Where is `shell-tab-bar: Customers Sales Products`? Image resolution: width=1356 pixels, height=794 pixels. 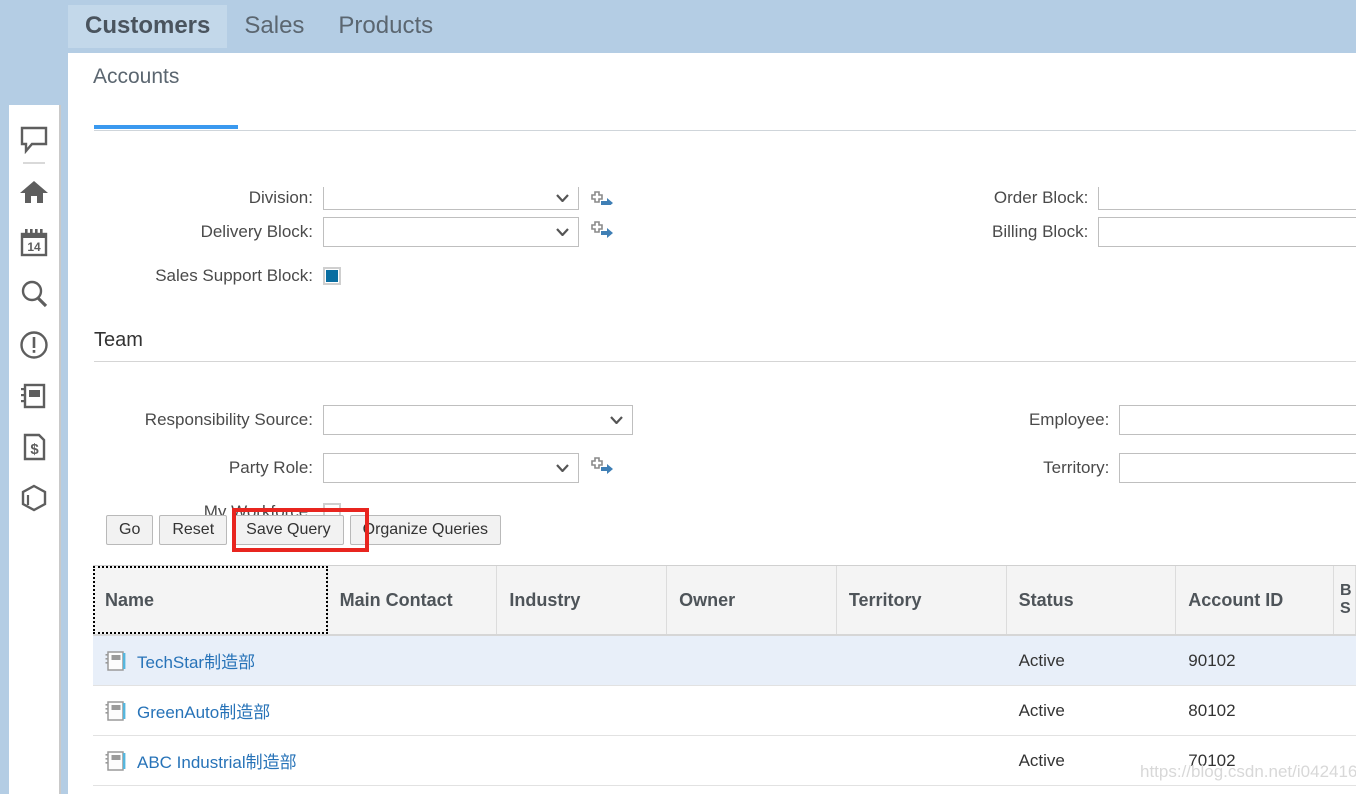 shell-tab-bar: Customers Sales Products is located at coordinates (259, 26).